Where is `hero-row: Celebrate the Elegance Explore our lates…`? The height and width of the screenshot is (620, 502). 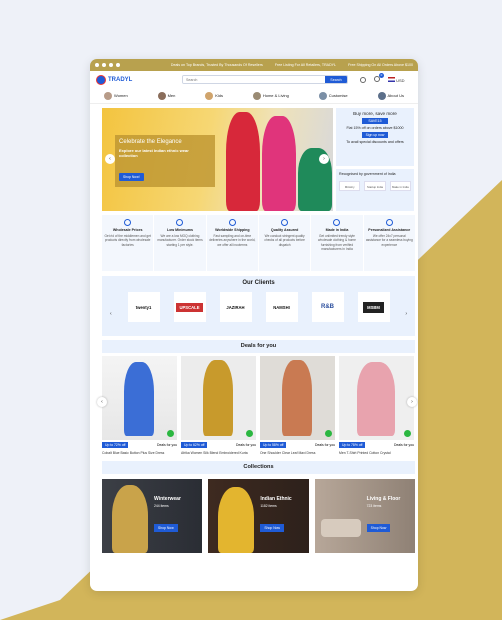
hero-row: Celebrate the Elegance Explore our lates… is located at coordinates (254, 157).